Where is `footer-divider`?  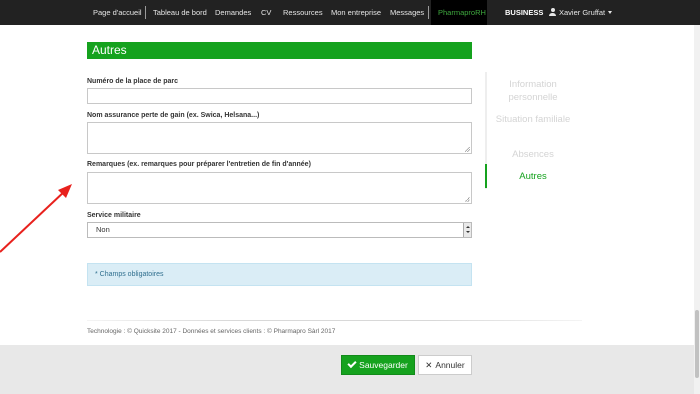
footer-divider is located at coordinates (334, 320).